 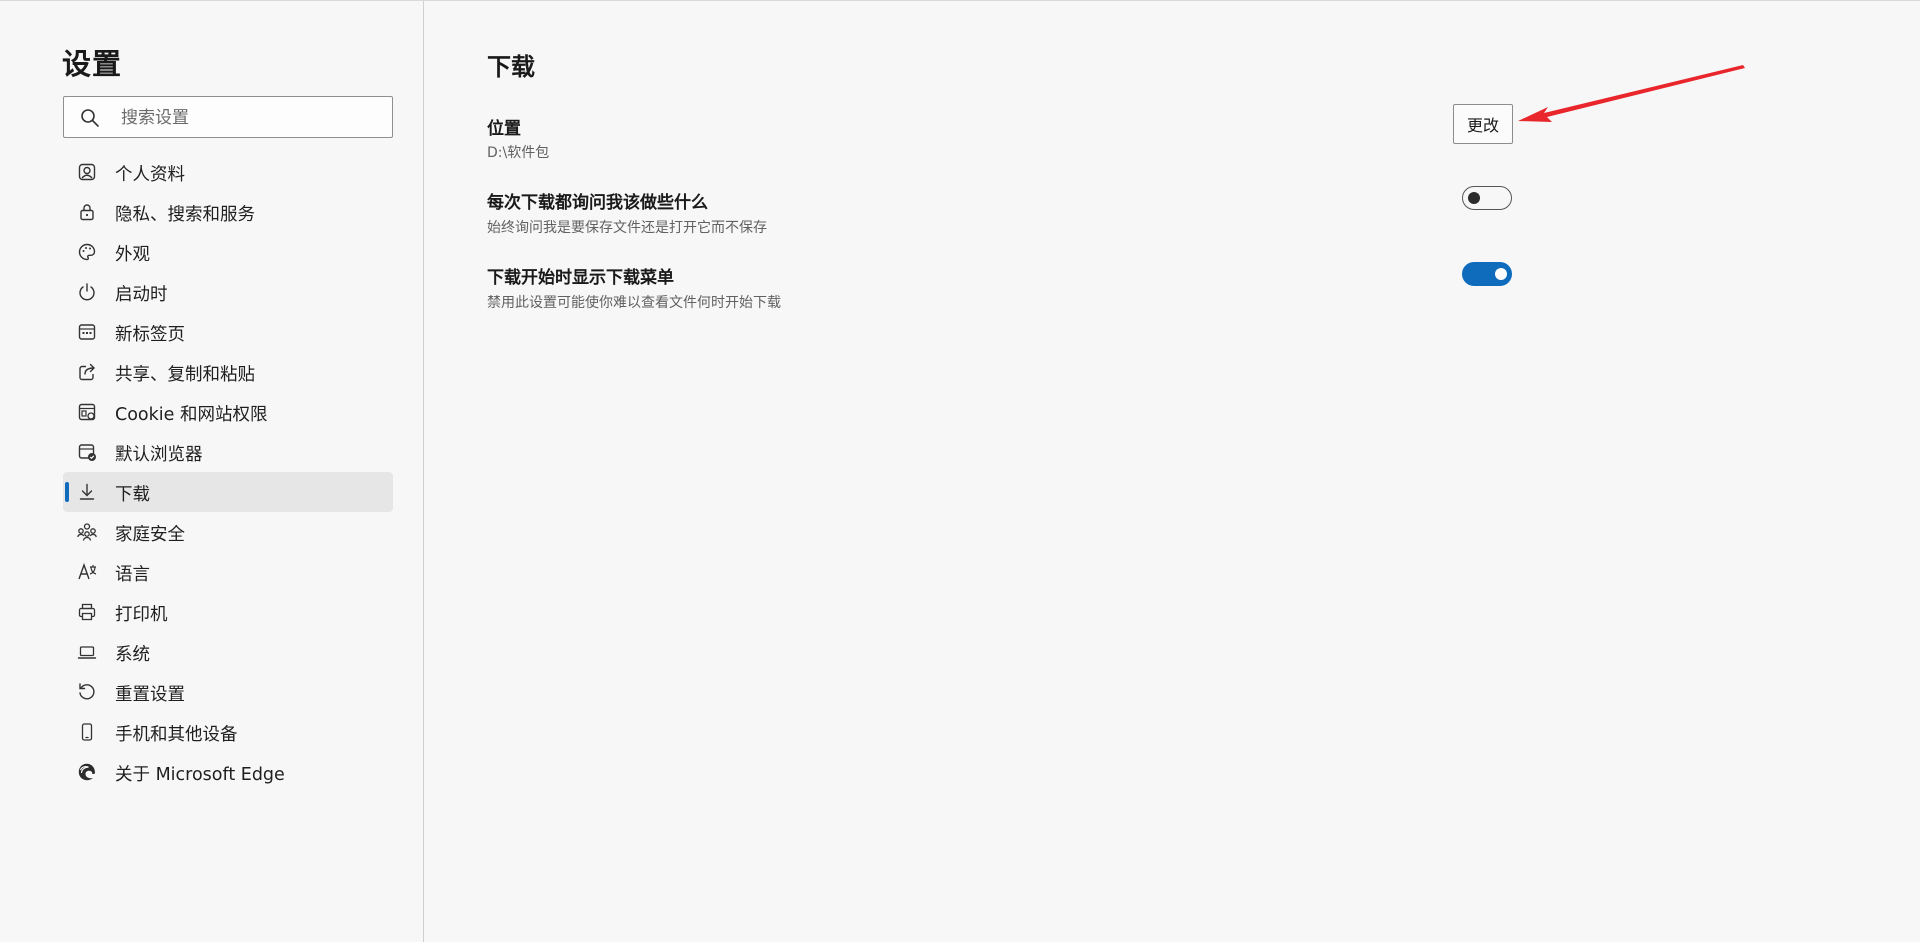 I want to click on sidebar-item-share: 共享、复制和粘贴, so click(x=228, y=372).